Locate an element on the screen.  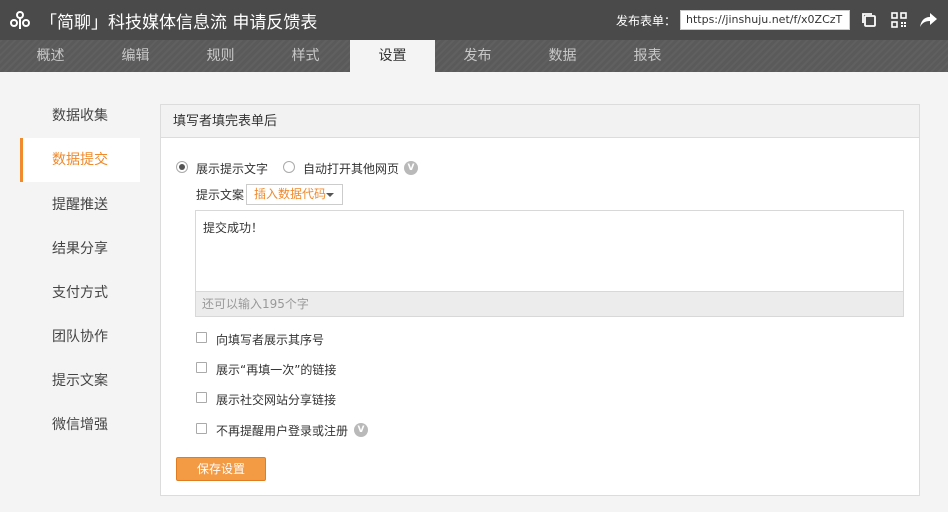
tab-data: 数据 is located at coordinates (562, 56).